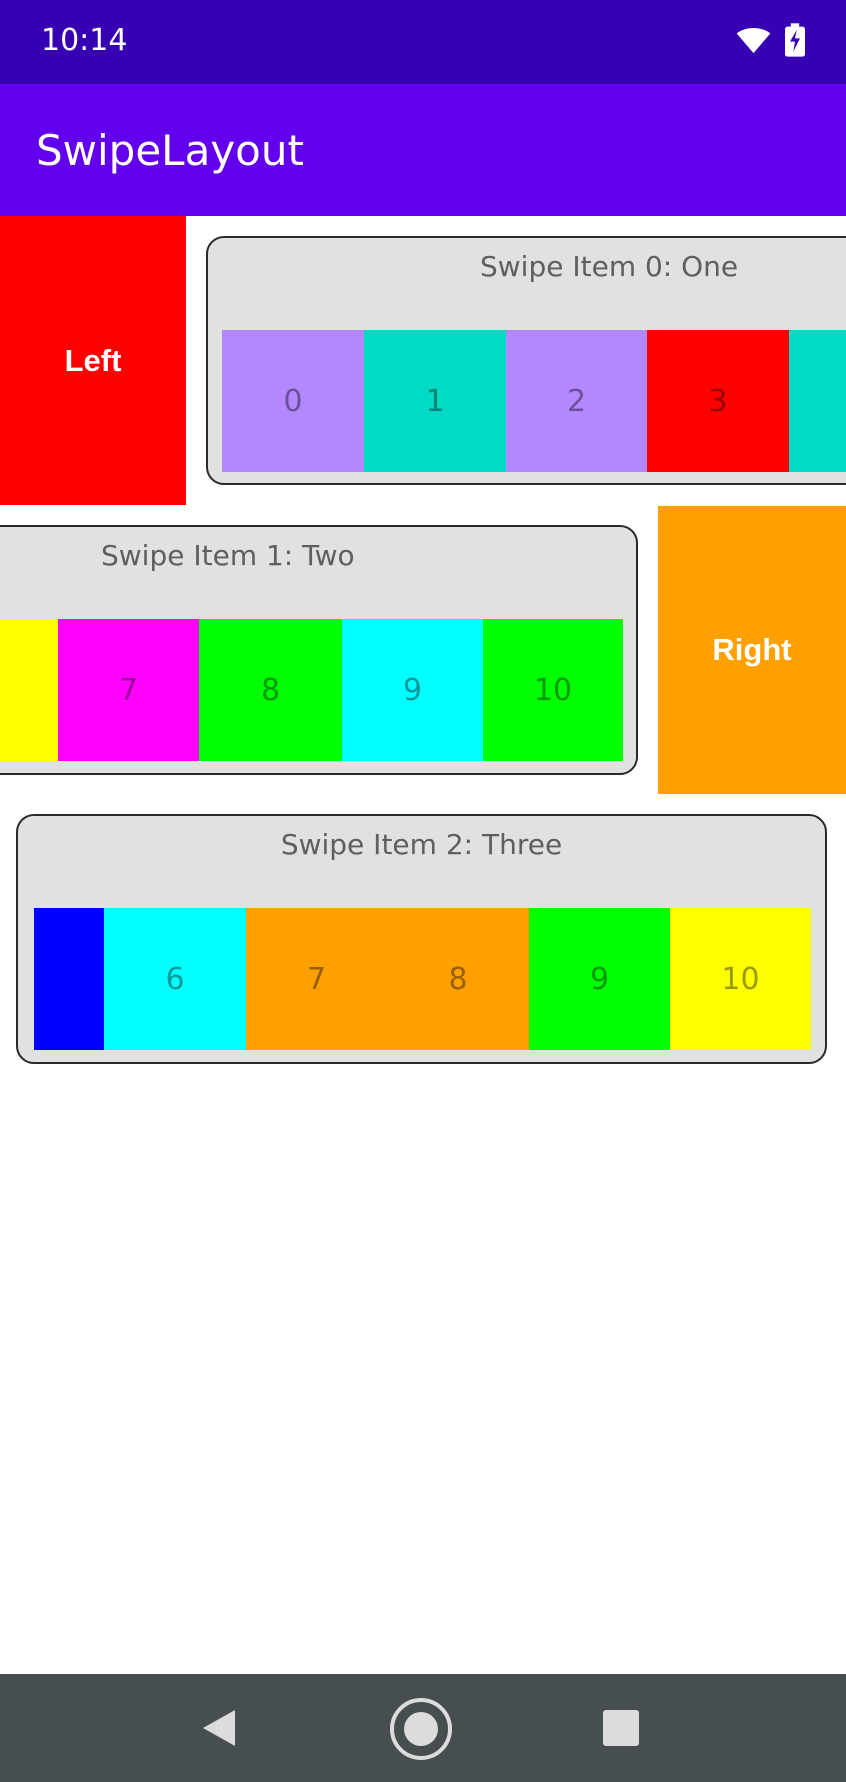 The height and width of the screenshot is (1782, 846). Describe the element at coordinates (170, 150) in the screenshot. I see `app-title: SwipeLayout` at that location.